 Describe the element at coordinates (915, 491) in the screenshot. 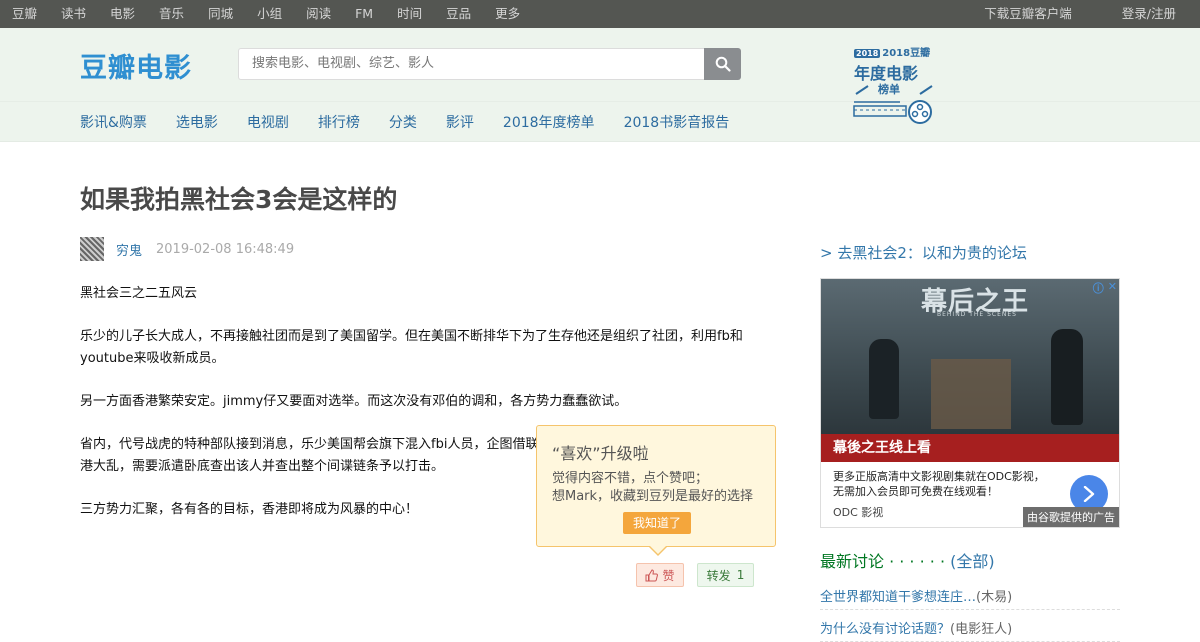

I see `ad-body-line-2: 无需加入会员即可免费在线观看！` at that location.